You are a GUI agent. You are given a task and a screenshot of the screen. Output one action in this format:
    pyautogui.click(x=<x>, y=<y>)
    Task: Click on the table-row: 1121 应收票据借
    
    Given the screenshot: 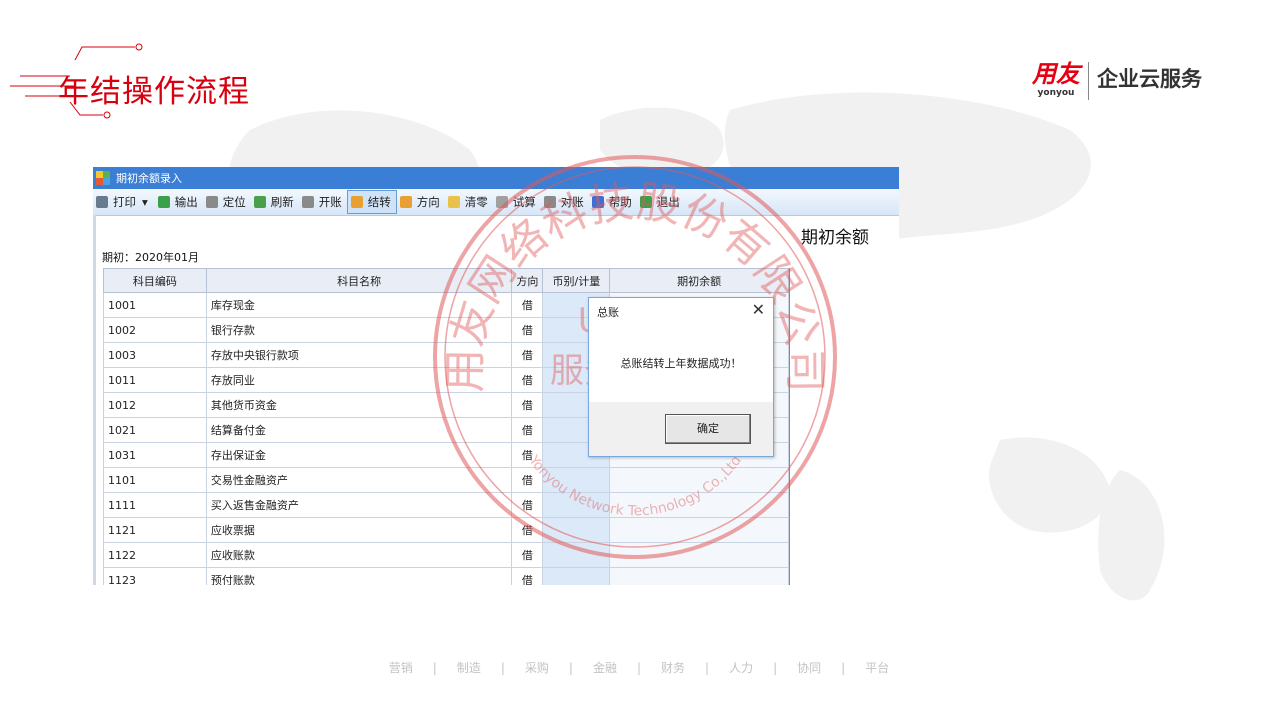 What is the action you would take?
    pyautogui.click(x=446, y=530)
    